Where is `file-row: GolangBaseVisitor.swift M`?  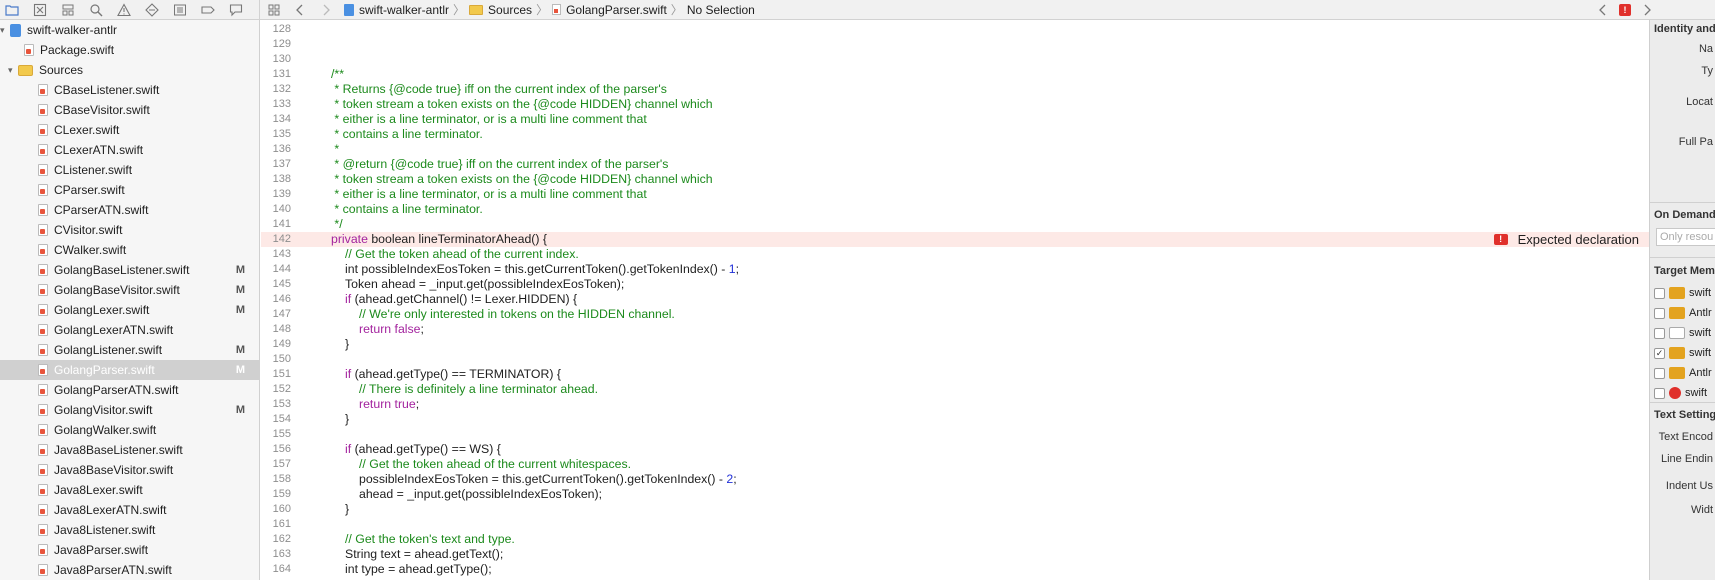
file-row: GolangBaseVisitor.swift M is located at coordinates (129, 290).